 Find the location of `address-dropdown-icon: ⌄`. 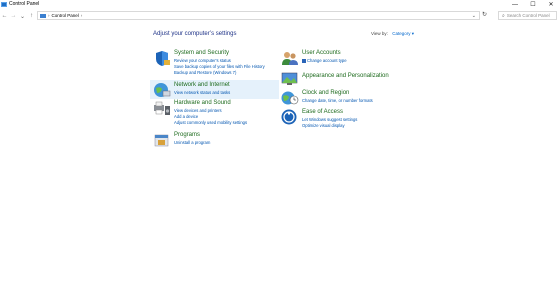

address-dropdown-icon: ⌄ is located at coordinates (474, 16).